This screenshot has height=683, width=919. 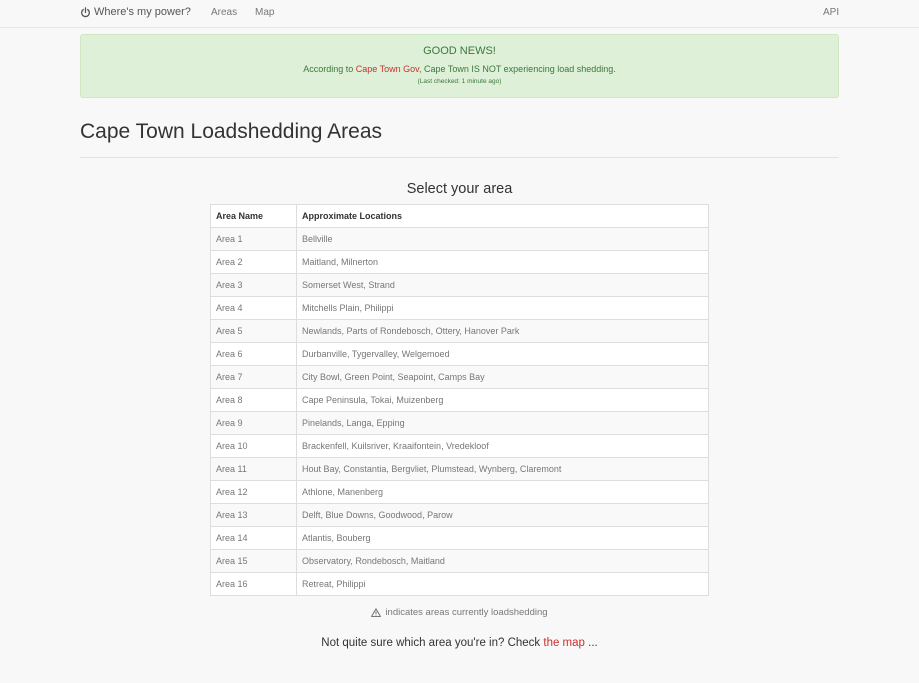 I want to click on last-checked-text: (Last checked: 1 minute ago), so click(x=459, y=81).